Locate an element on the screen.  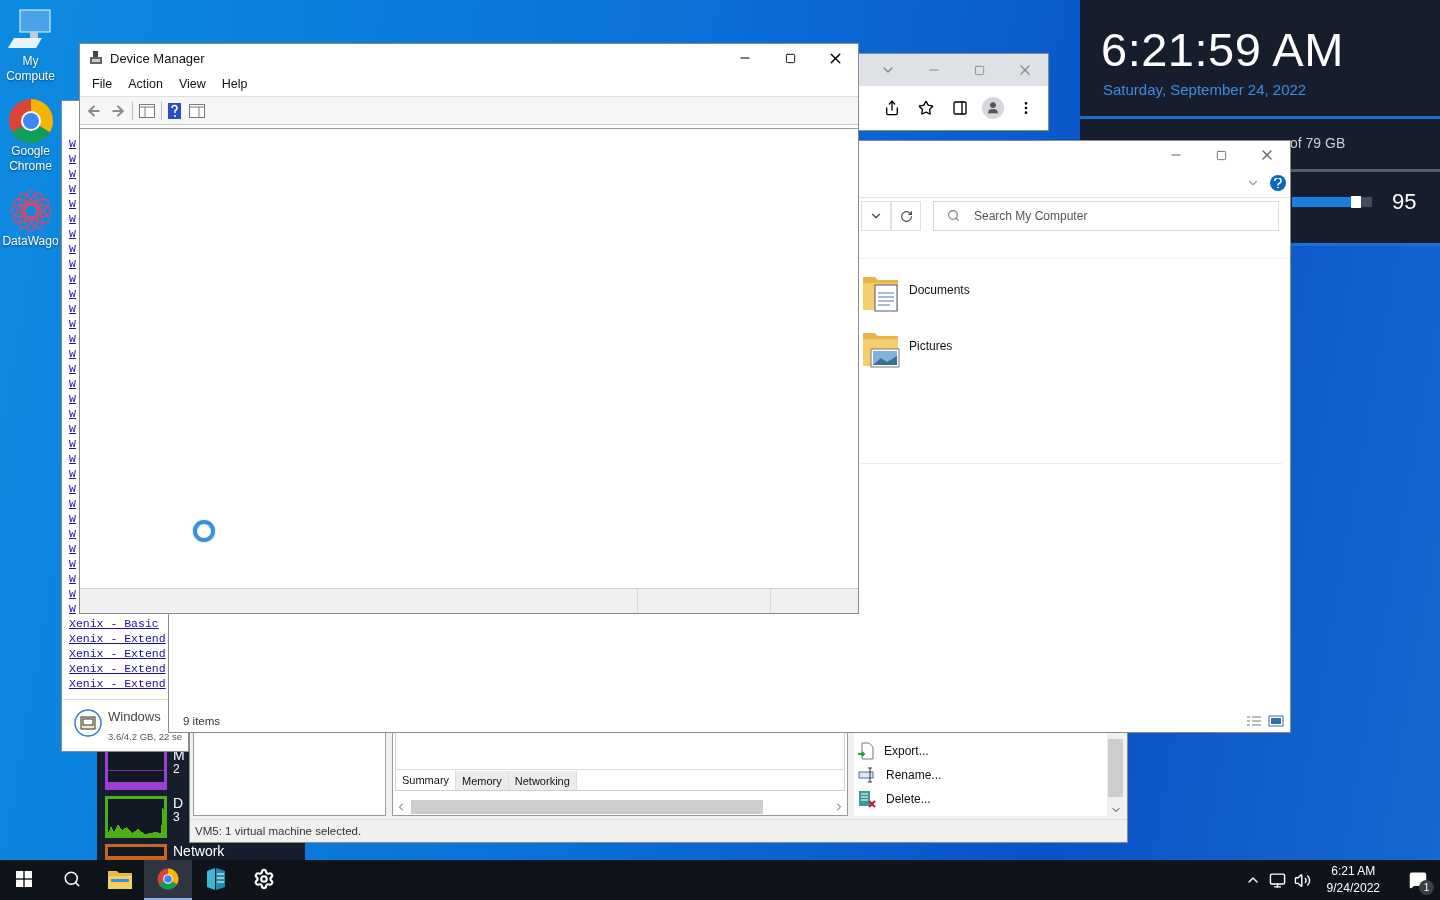
server-icon is located at coordinates (216, 879).